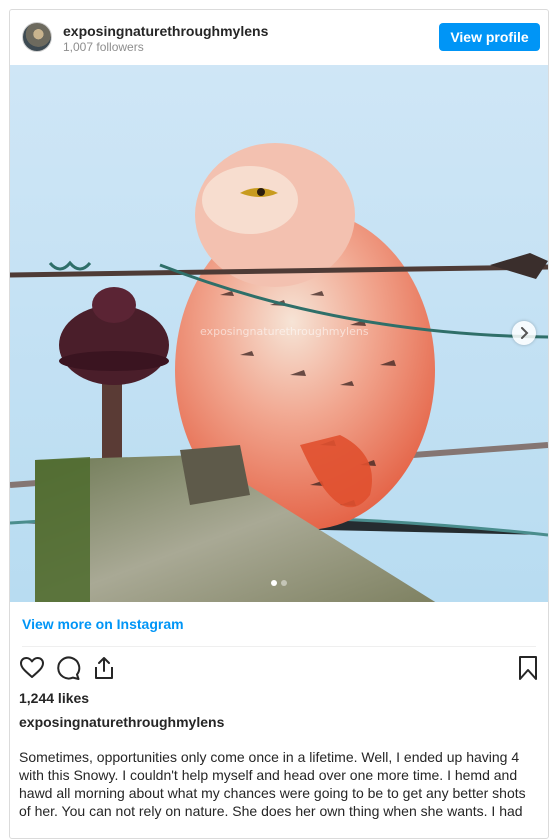 This screenshot has width=559, height=839. I want to click on image-watermark: exposingnaturethroughmylens, so click(284, 331).